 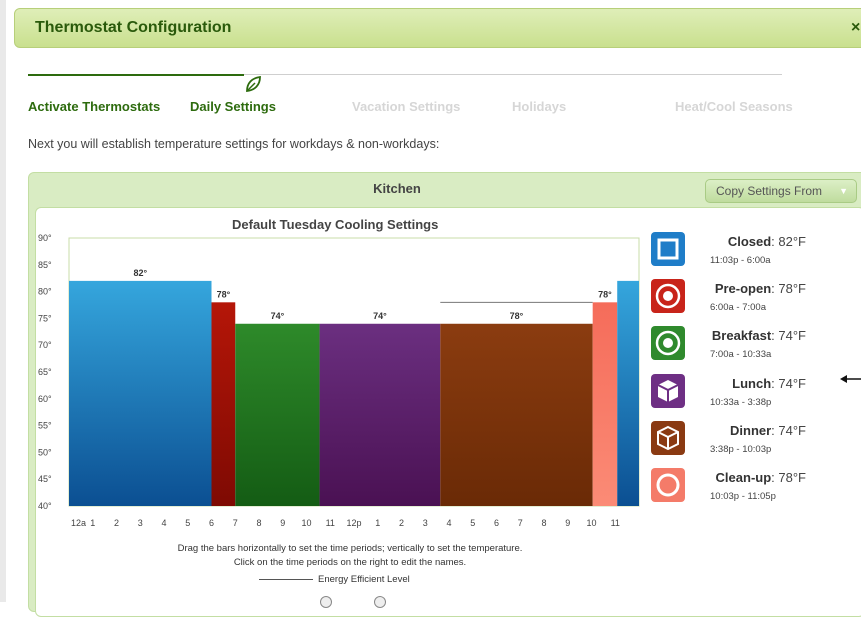 What do you see at coordinates (760, 260) in the screenshot?
I see `period-time-range: 11:03p - 6:00a` at bounding box center [760, 260].